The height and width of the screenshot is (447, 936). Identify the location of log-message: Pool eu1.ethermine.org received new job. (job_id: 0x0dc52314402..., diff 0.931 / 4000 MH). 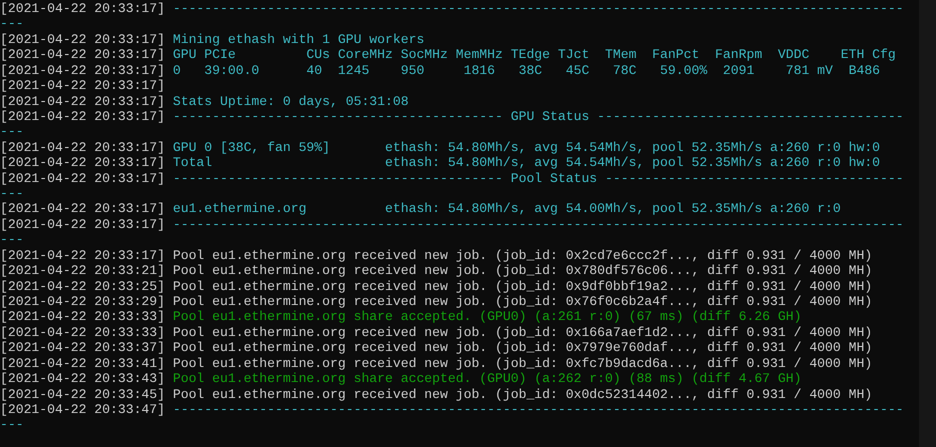
(522, 394).